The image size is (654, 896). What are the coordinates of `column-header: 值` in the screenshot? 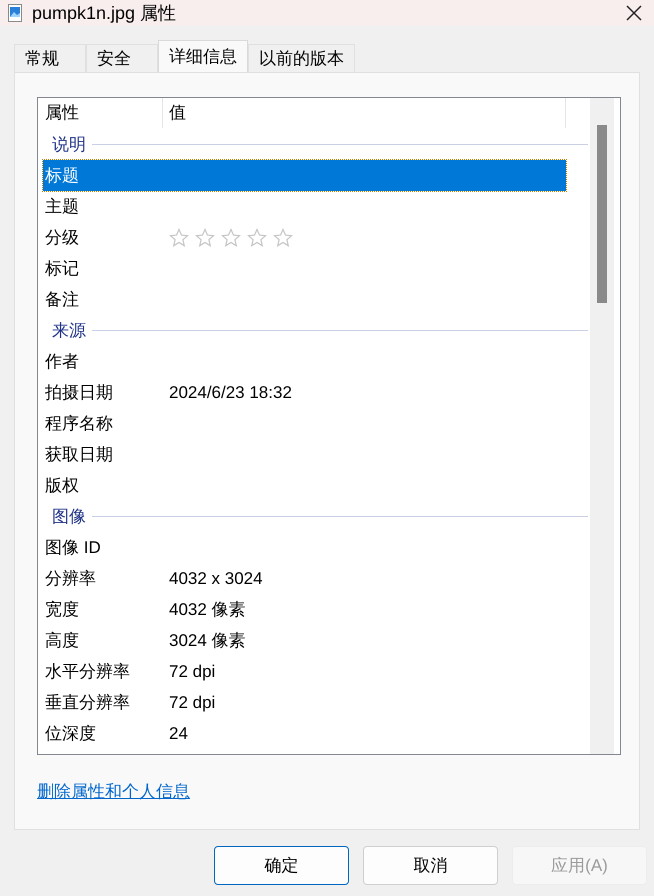 It's located at (364, 113).